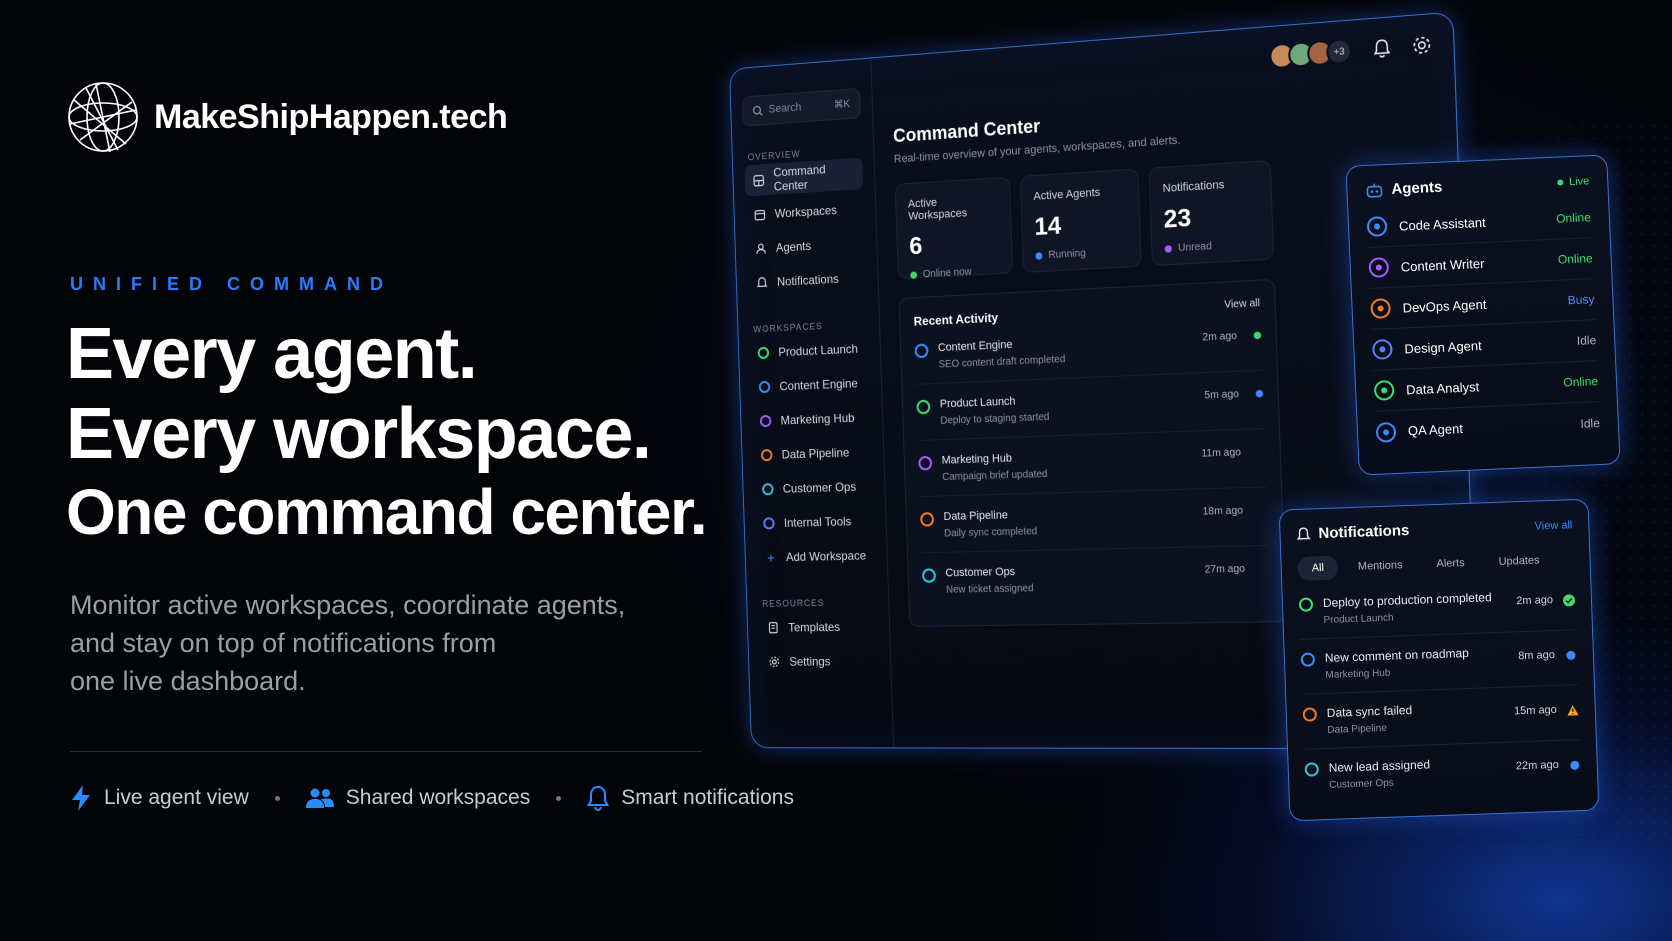  I want to click on activity-title: Customer Ops, so click(980, 572).